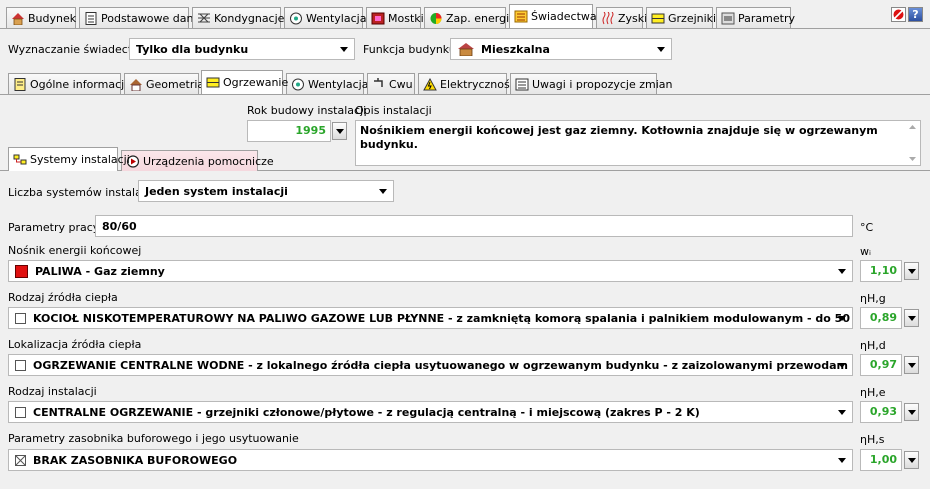 The image size is (930, 489). I want to click on certificate-label: Wyznaczanie świadectw, so click(75, 49).